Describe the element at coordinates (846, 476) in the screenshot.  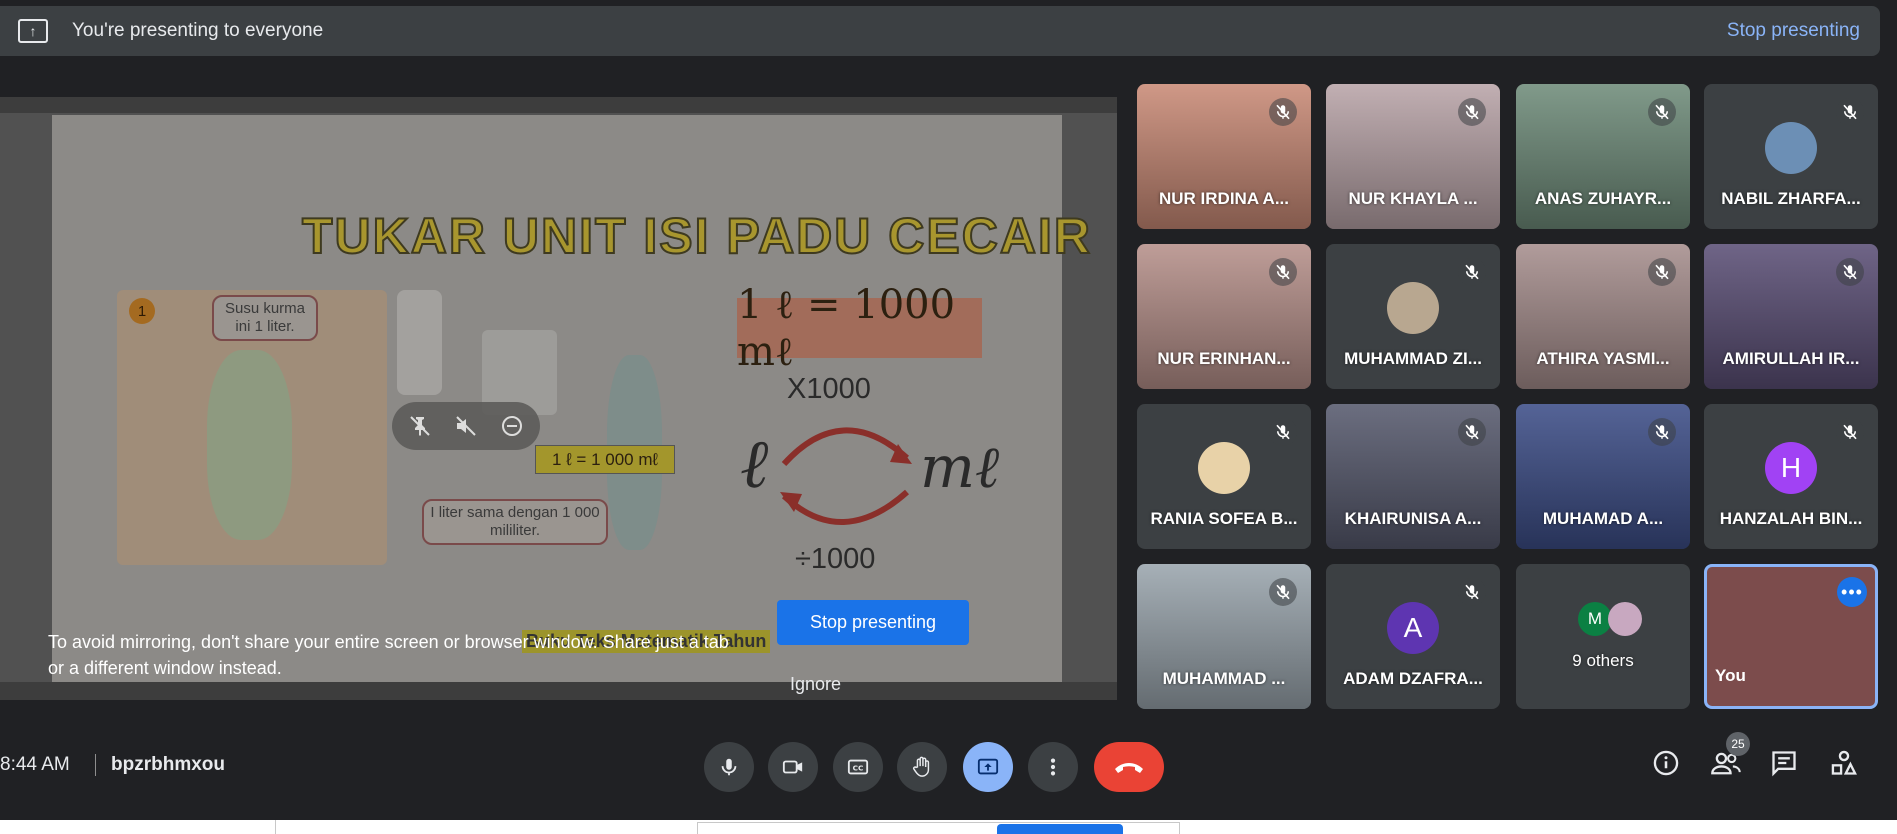
I see `slide-conversion-arrows` at that location.